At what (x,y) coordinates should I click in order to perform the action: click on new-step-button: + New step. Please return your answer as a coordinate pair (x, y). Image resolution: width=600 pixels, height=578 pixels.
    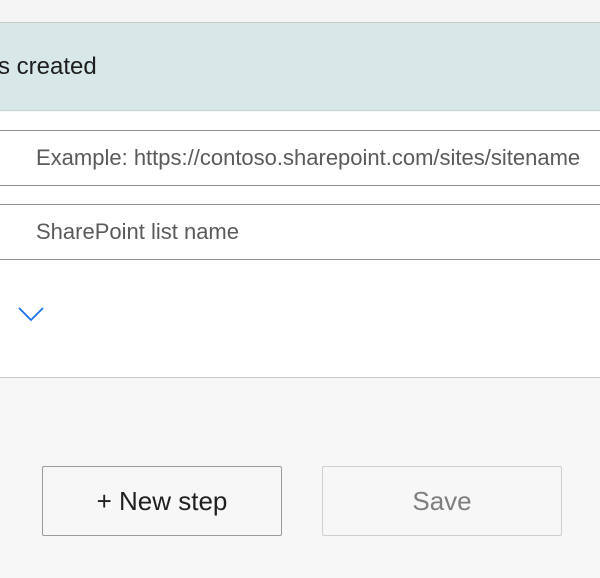
    Looking at the image, I should click on (162, 501).